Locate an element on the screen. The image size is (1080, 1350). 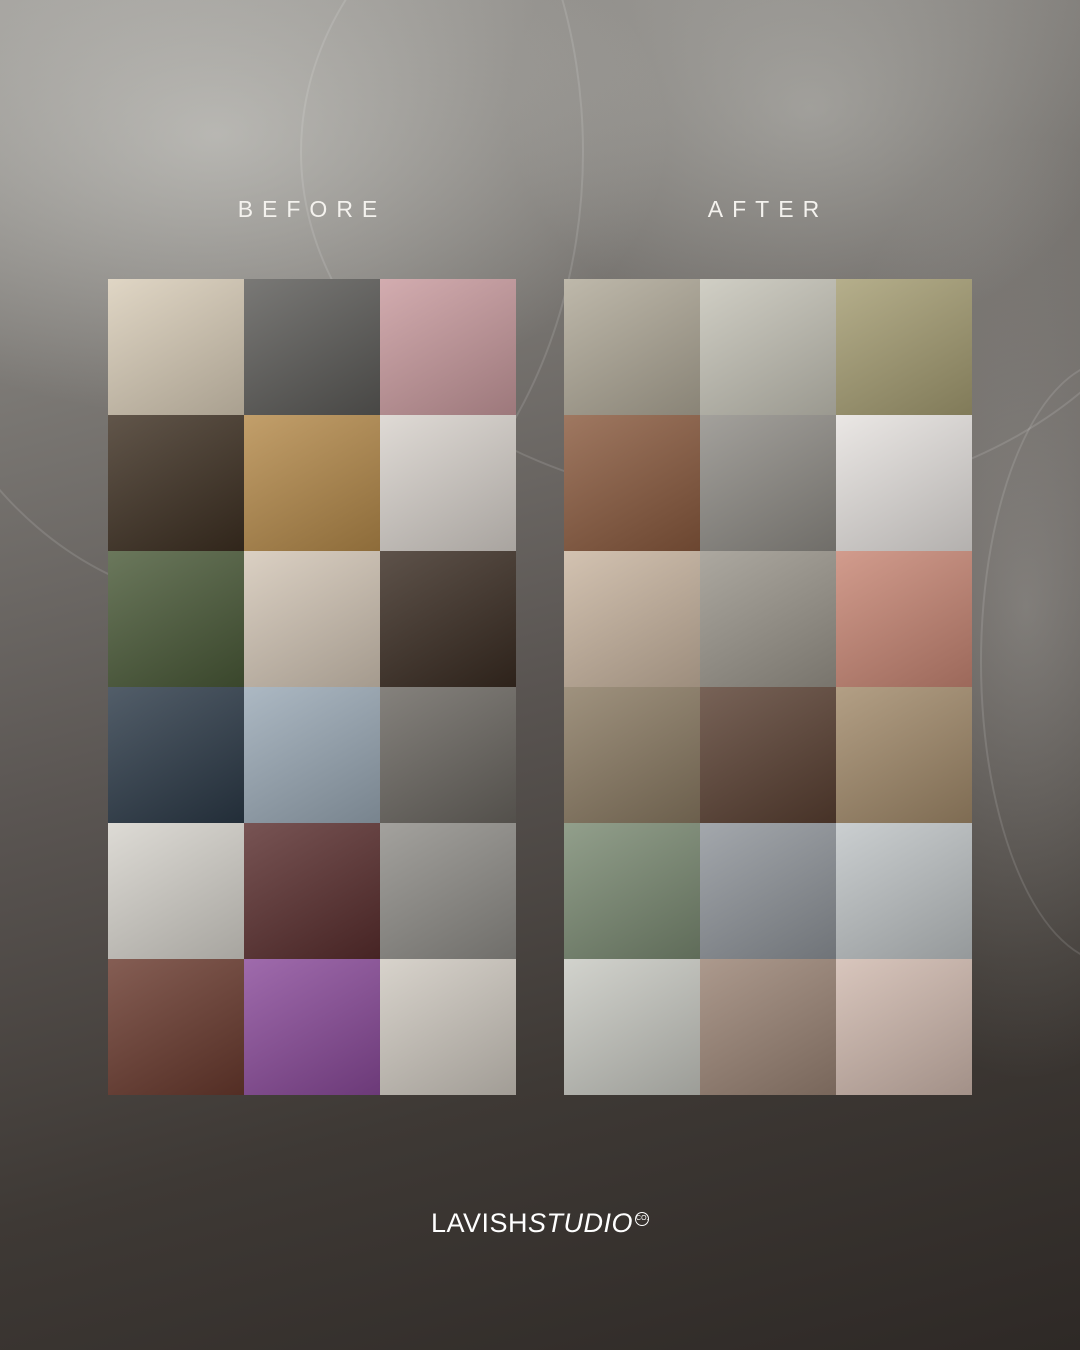
white-chairs-aisle-photo is located at coordinates (632, 891).